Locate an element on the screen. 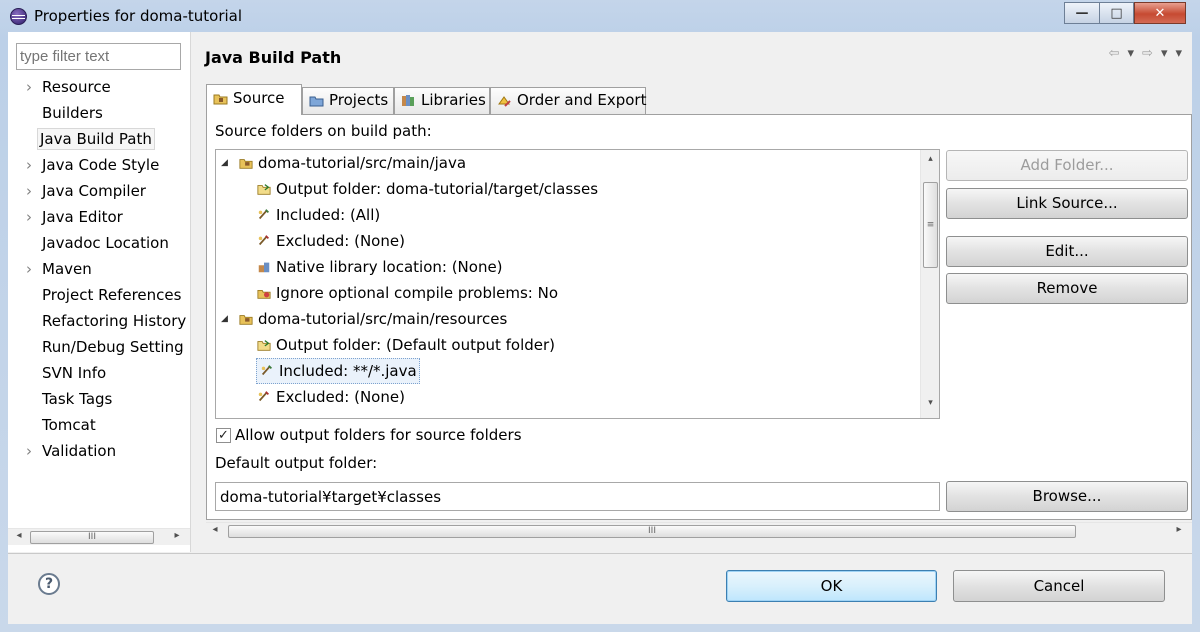 The image size is (1200, 632). sidebar-item-javadoc-location: Javadoc Location is located at coordinates (105, 243).